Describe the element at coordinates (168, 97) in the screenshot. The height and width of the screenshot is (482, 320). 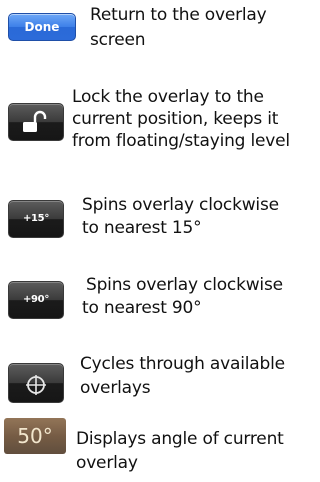
I see `lock-description-line-1: Lock the overlay to the` at that location.